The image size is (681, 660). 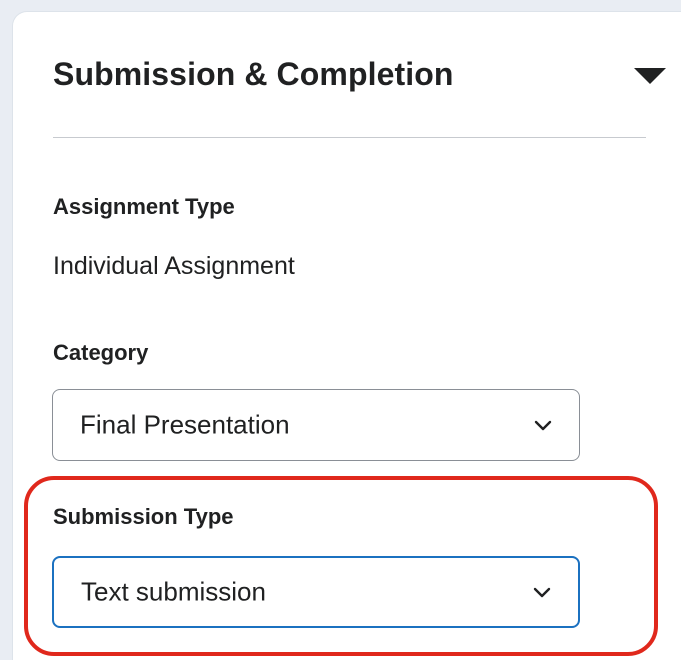 I want to click on section-title: Submission & Completion, so click(x=253, y=74).